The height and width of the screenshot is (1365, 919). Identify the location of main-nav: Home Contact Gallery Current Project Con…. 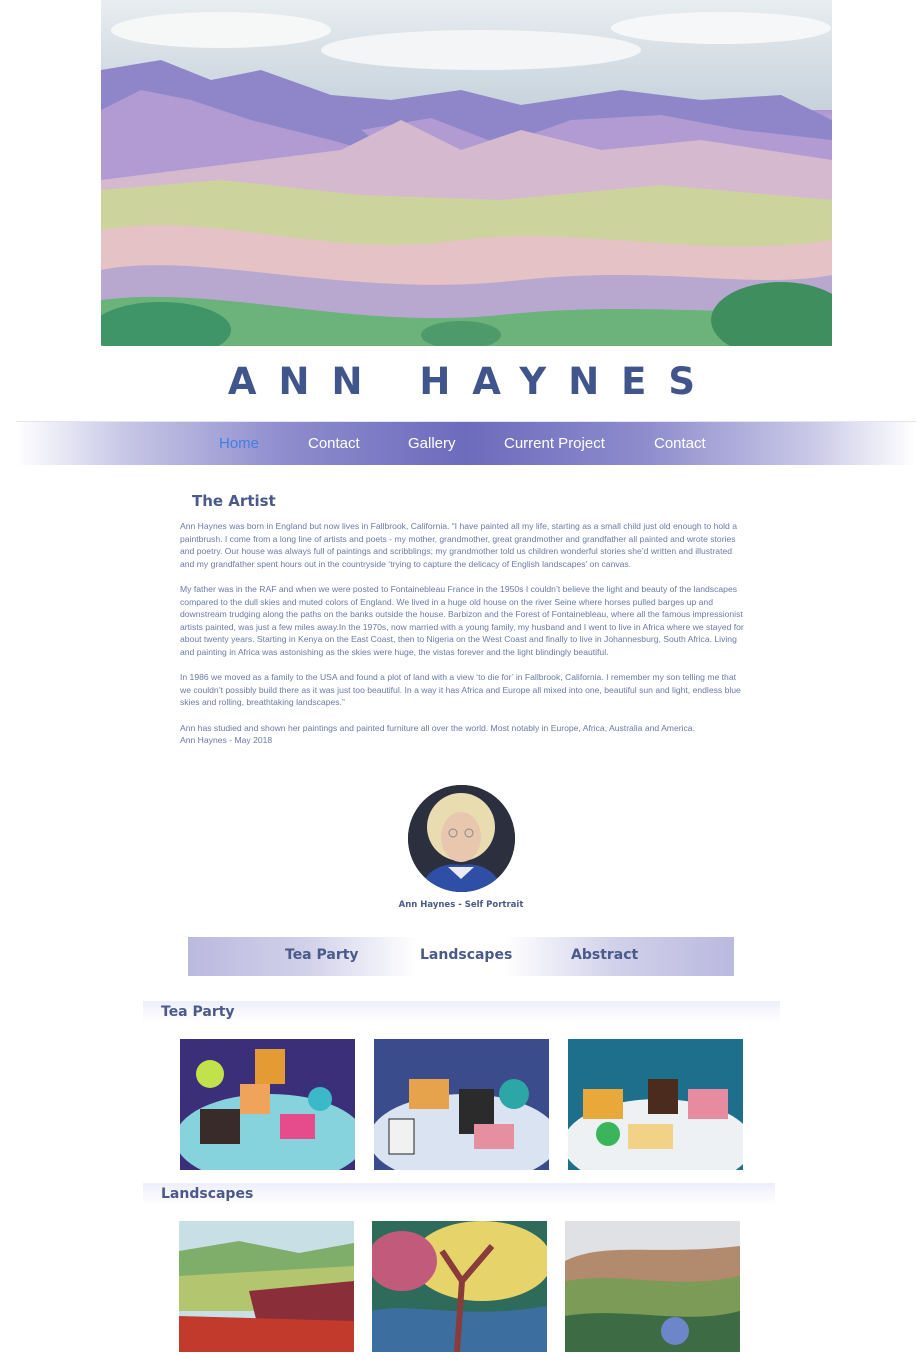
(466, 443).